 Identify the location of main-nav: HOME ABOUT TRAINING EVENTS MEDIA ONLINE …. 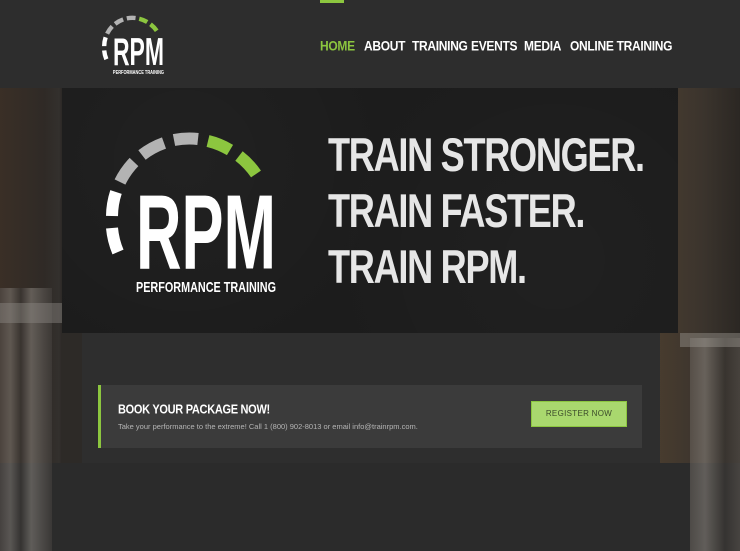
(370, 46).